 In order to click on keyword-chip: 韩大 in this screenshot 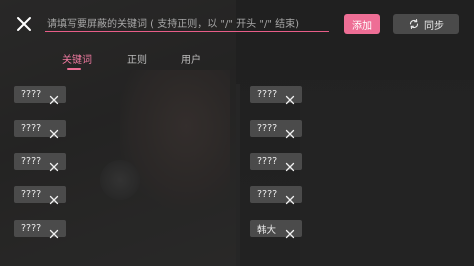, I will do `click(276, 229)`.